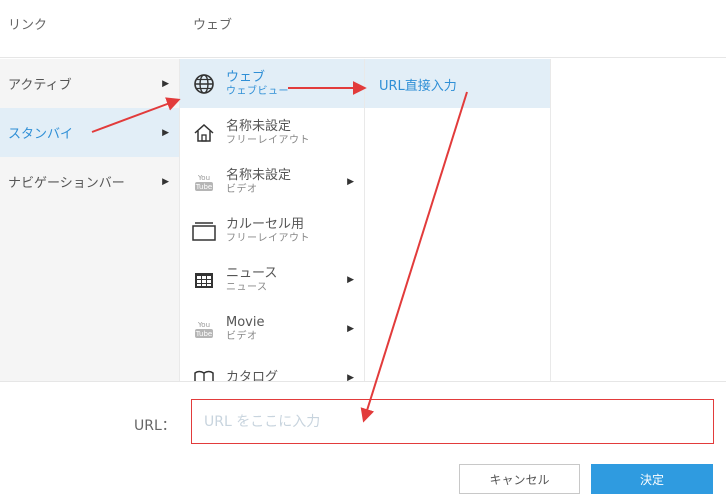  I want to click on page-item-web: ウェブ ウェブビュー, so click(272, 83).